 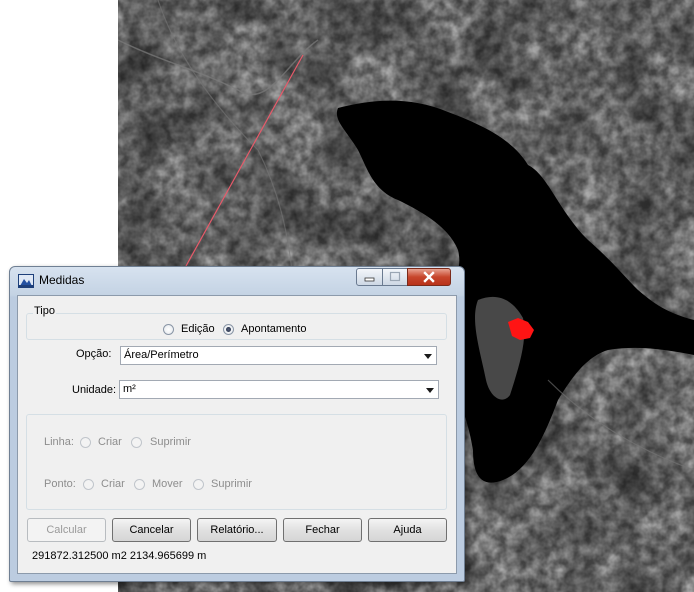 What do you see at coordinates (151, 530) in the screenshot?
I see `cancelar-button: Cancelar` at bounding box center [151, 530].